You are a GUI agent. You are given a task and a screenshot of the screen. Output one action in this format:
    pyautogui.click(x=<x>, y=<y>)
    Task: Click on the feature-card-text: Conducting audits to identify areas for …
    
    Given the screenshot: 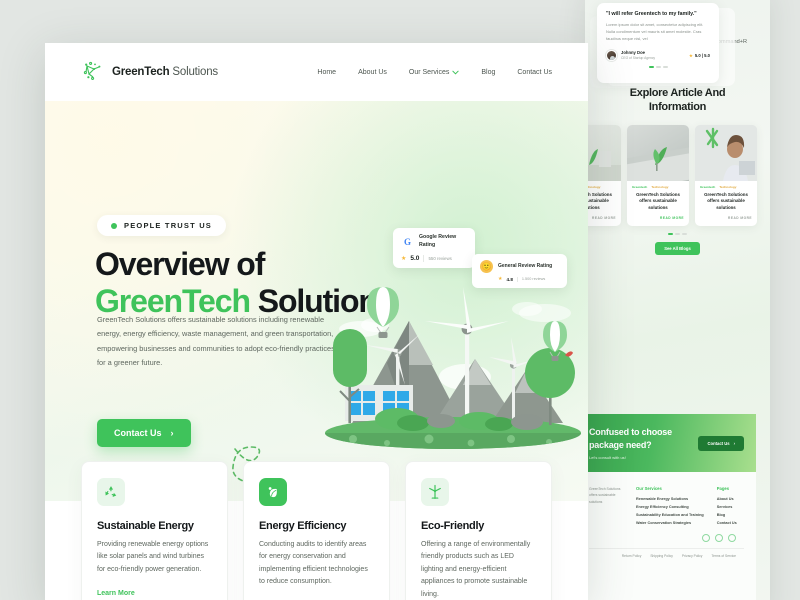 What is the action you would take?
    pyautogui.click(x=313, y=563)
    